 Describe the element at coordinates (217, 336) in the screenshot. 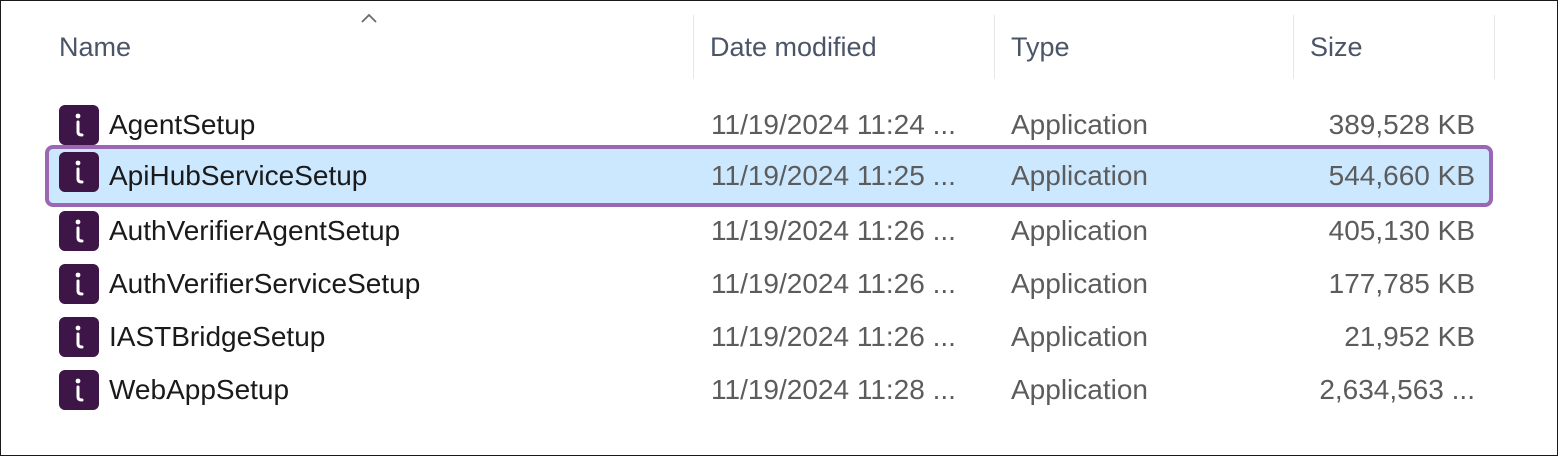

I see `file-name: IASTBridgeSetup` at that location.